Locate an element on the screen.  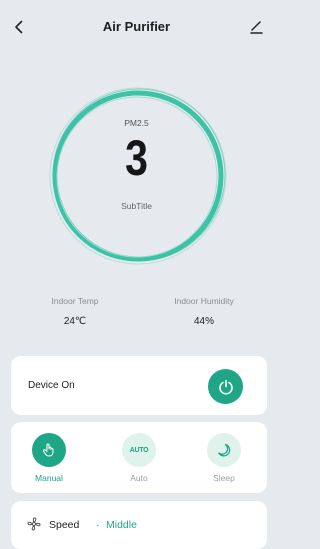
header-bar: Air Purifier is located at coordinates (136, 28).